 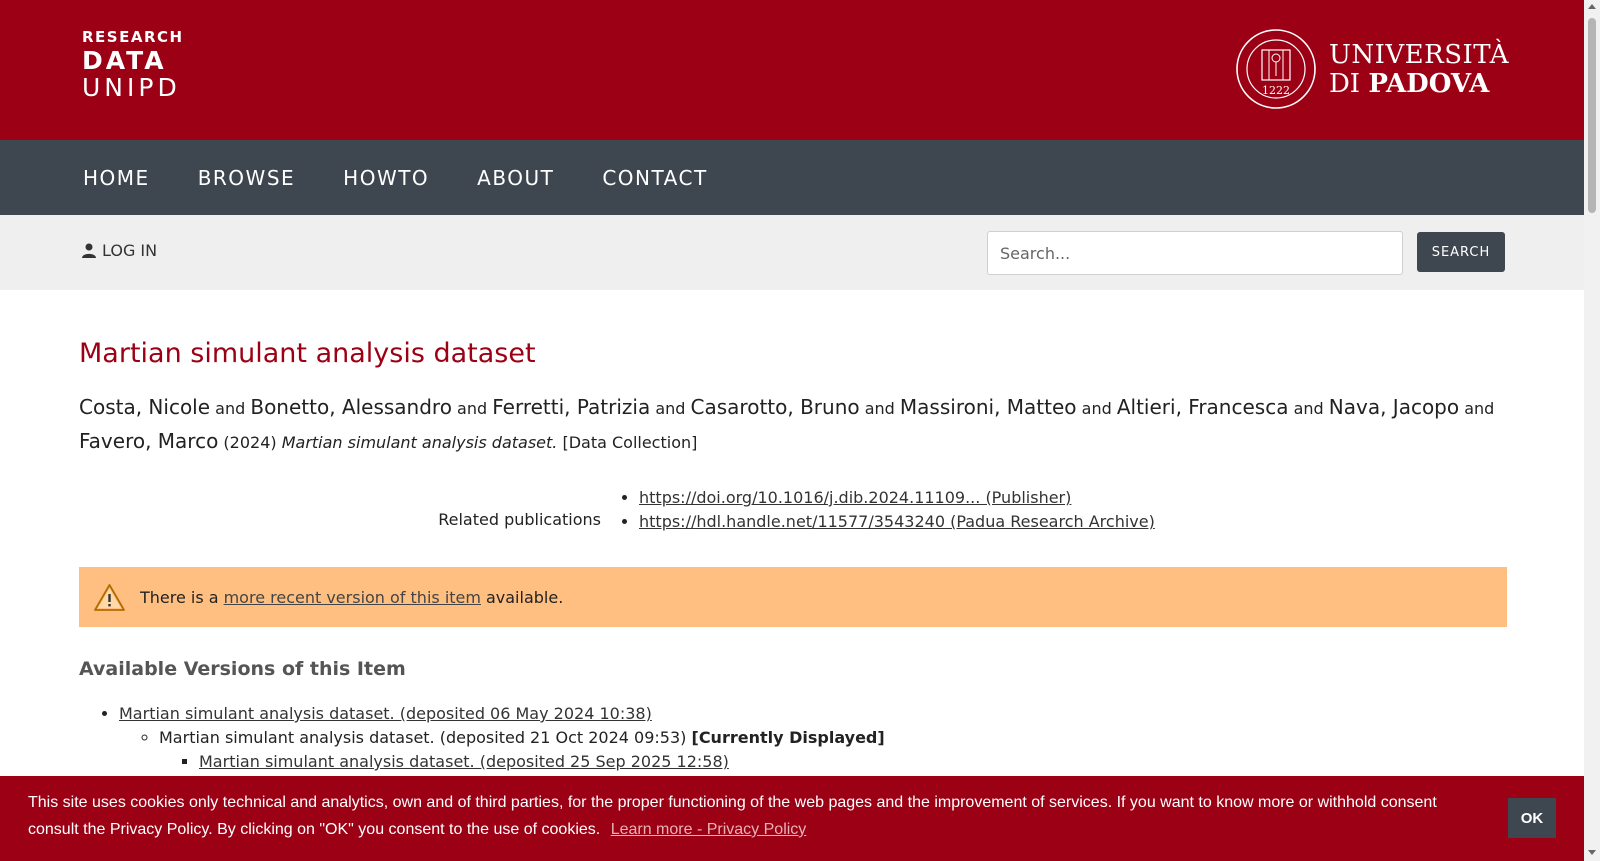 I want to click on scroll-down-arrow-icon, so click(x=1592, y=852).